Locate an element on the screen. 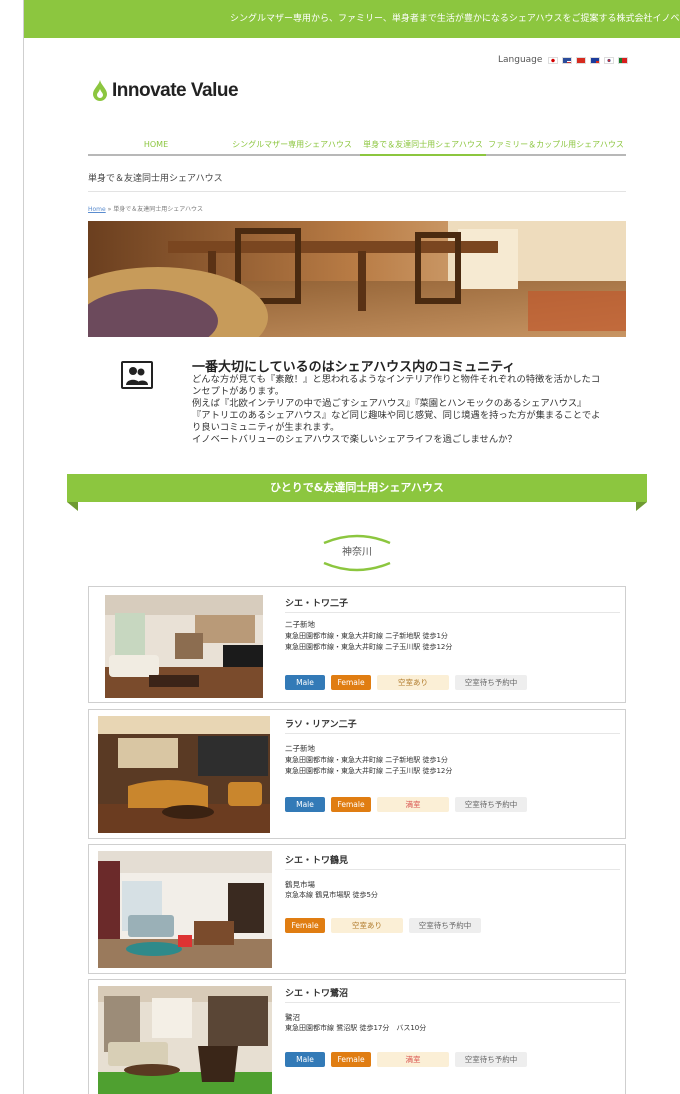 This screenshot has height=1094, width=680. tag-row: Female 空室あり 空室待ち予約中 is located at coordinates (383, 925).